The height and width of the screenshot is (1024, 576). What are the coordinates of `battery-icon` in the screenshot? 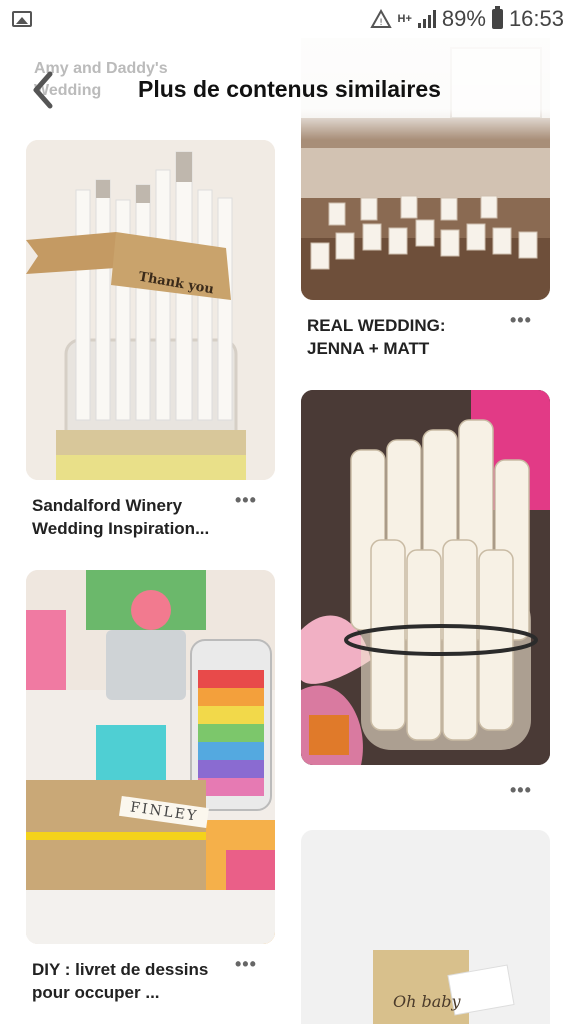 It's located at (497, 17).